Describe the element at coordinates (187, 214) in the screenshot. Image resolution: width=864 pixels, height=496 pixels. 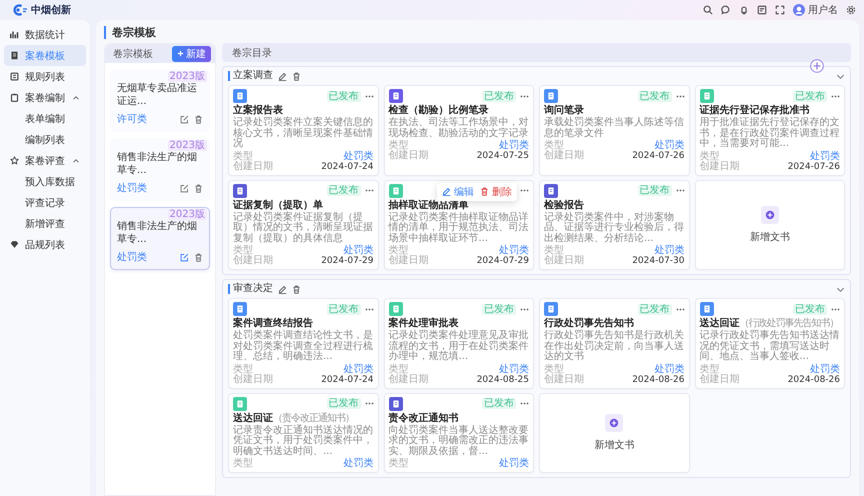
I see `version-badge: 2023版` at that location.